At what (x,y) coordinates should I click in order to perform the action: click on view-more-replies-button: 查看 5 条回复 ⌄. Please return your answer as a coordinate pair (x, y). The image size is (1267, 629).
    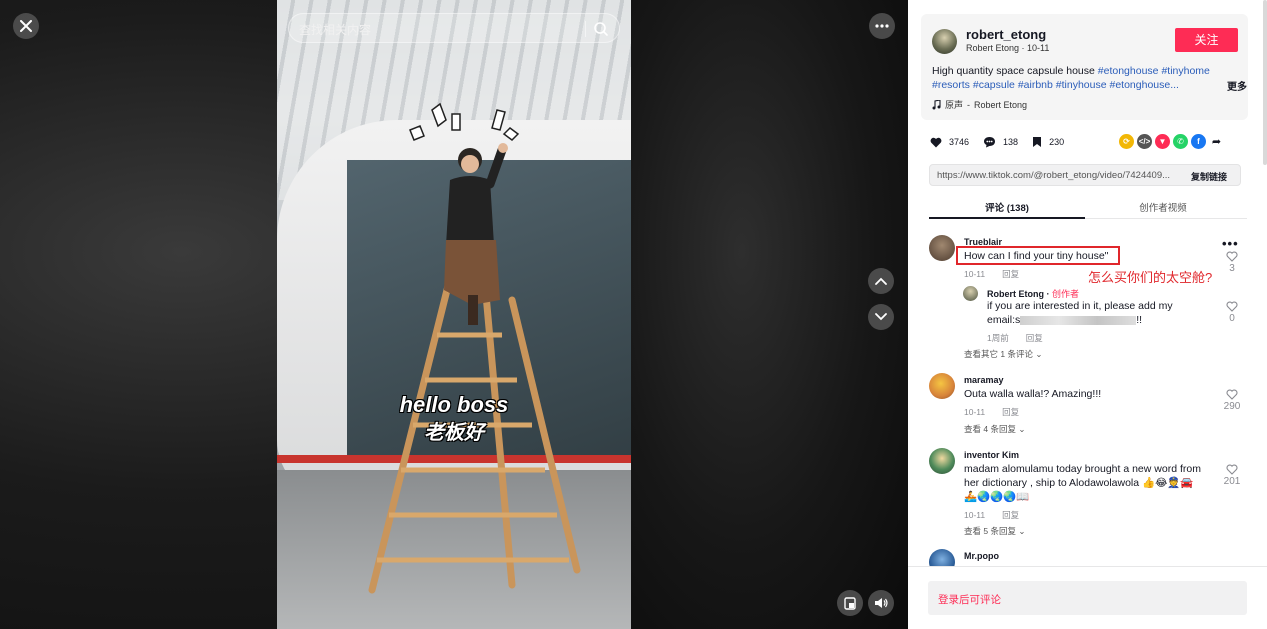
    Looking at the image, I should click on (994, 531).